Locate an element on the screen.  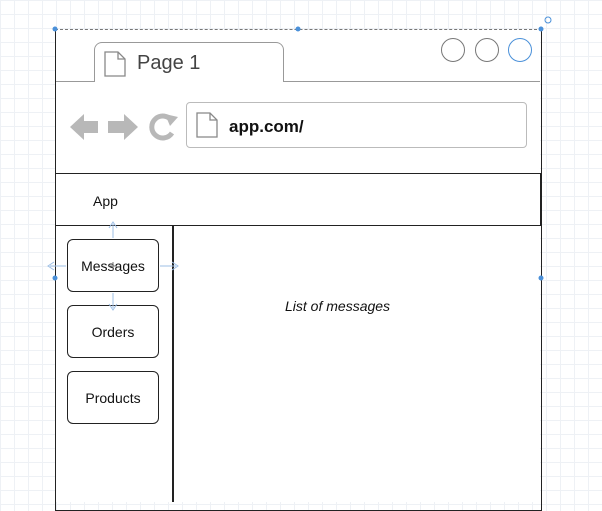
sidebar-divider is located at coordinates (173, 364).